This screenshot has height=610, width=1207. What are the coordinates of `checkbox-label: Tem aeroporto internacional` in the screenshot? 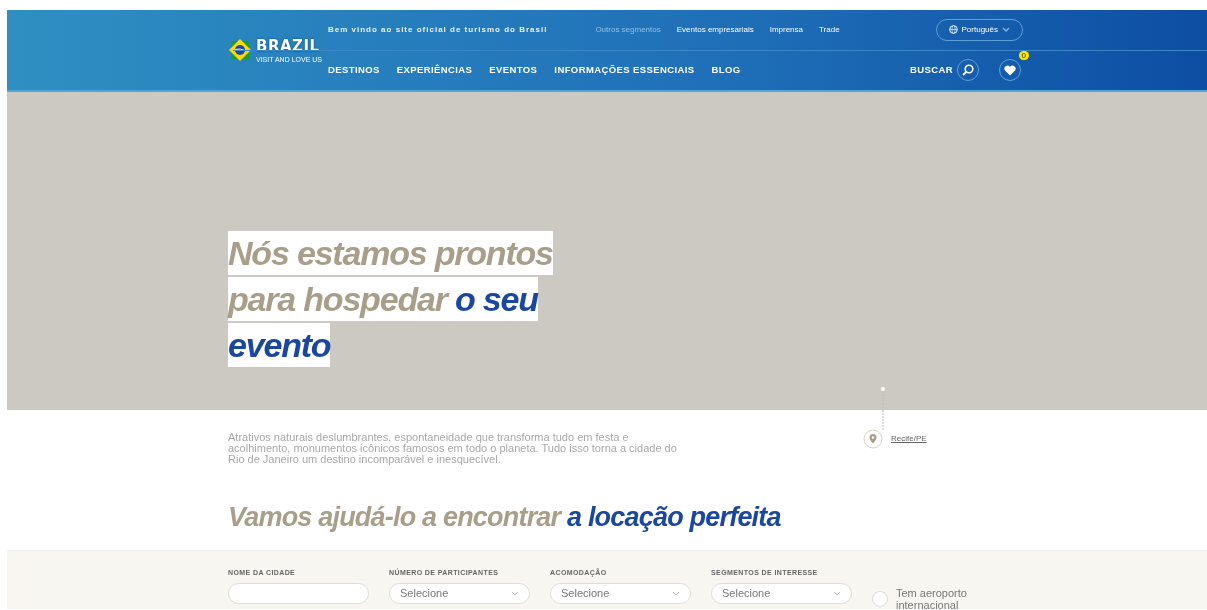 It's located at (932, 598).